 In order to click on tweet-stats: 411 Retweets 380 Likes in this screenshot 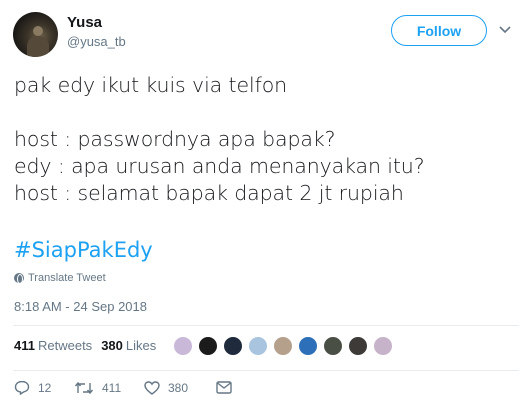, I will do `click(89, 345)`.